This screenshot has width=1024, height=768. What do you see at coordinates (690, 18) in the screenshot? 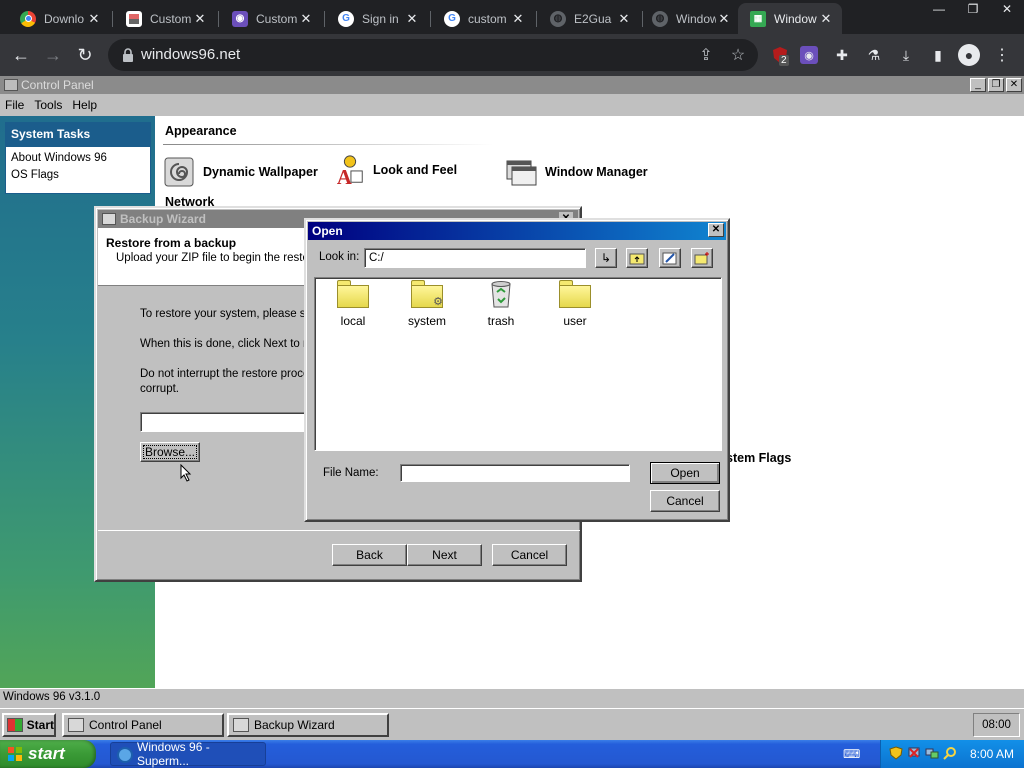
I see `browser-tab: ◍ Window ✕` at bounding box center [690, 18].